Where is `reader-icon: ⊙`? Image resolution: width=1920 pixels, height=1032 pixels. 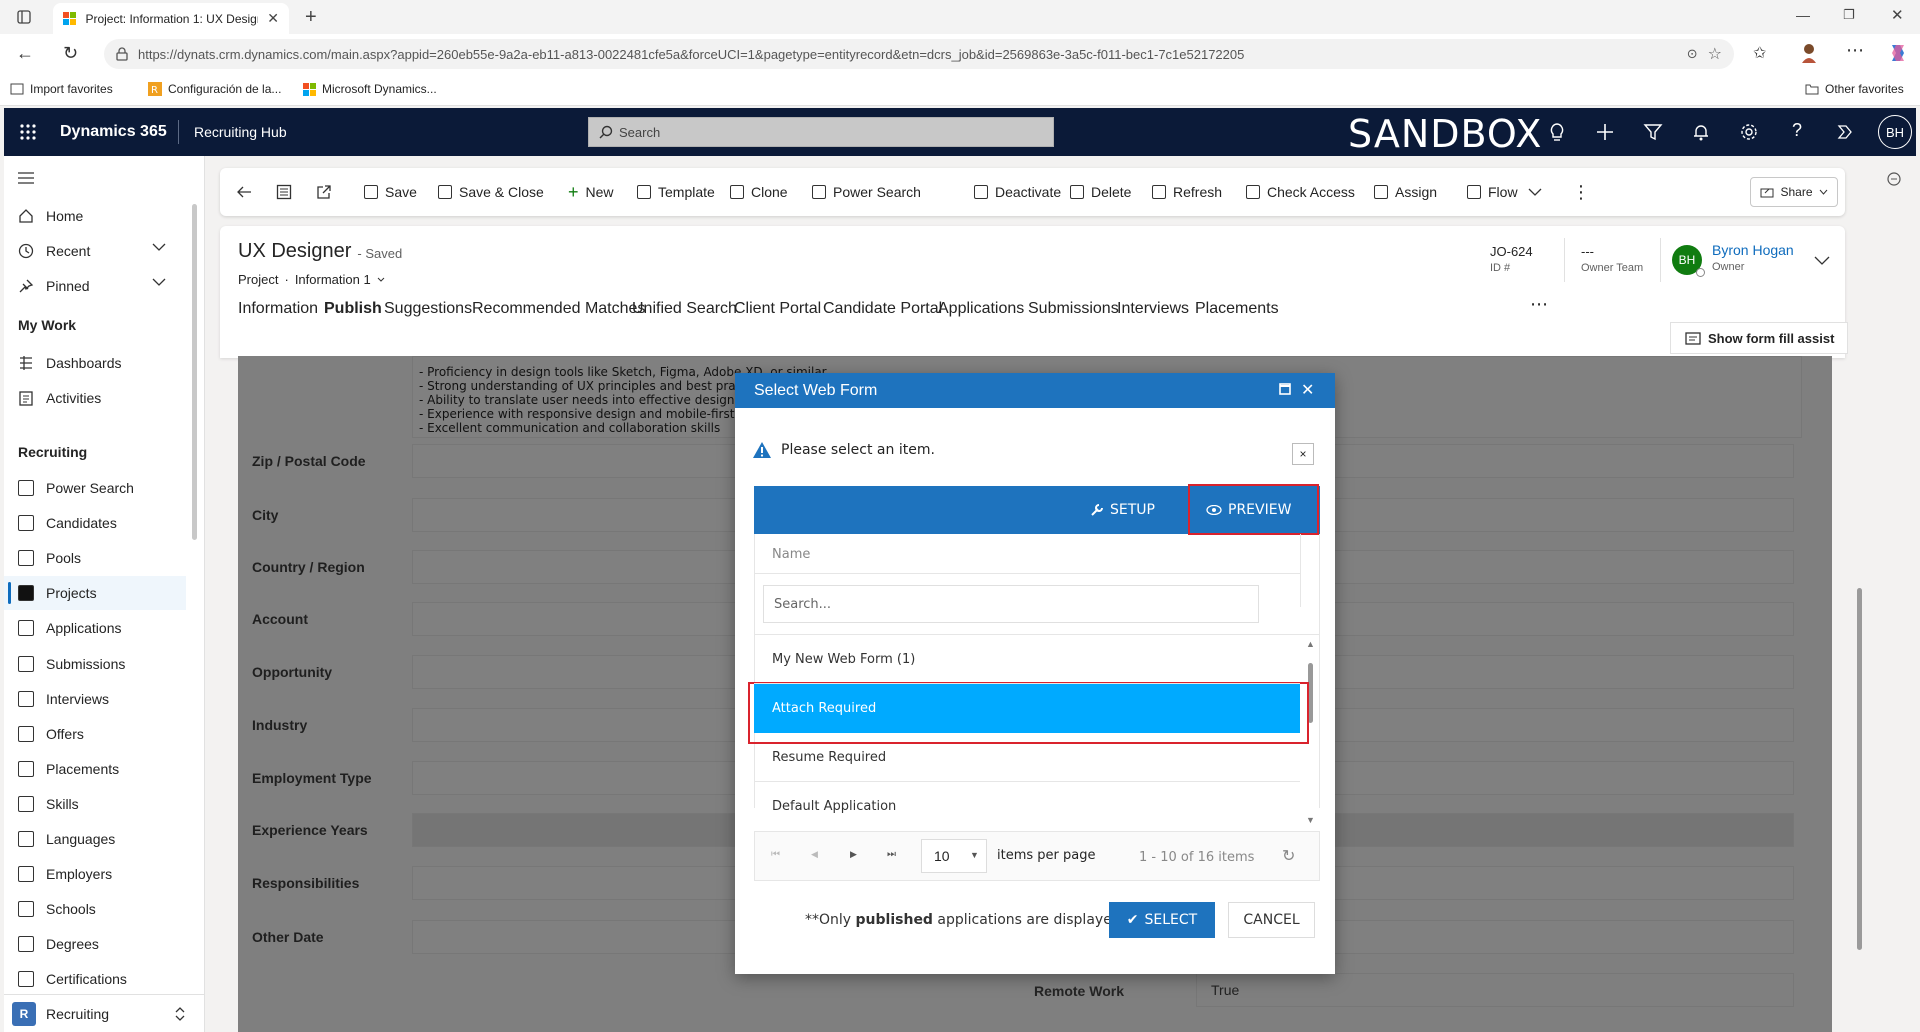 reader-icon: ⊙ is located at coordinates (1692, 54).